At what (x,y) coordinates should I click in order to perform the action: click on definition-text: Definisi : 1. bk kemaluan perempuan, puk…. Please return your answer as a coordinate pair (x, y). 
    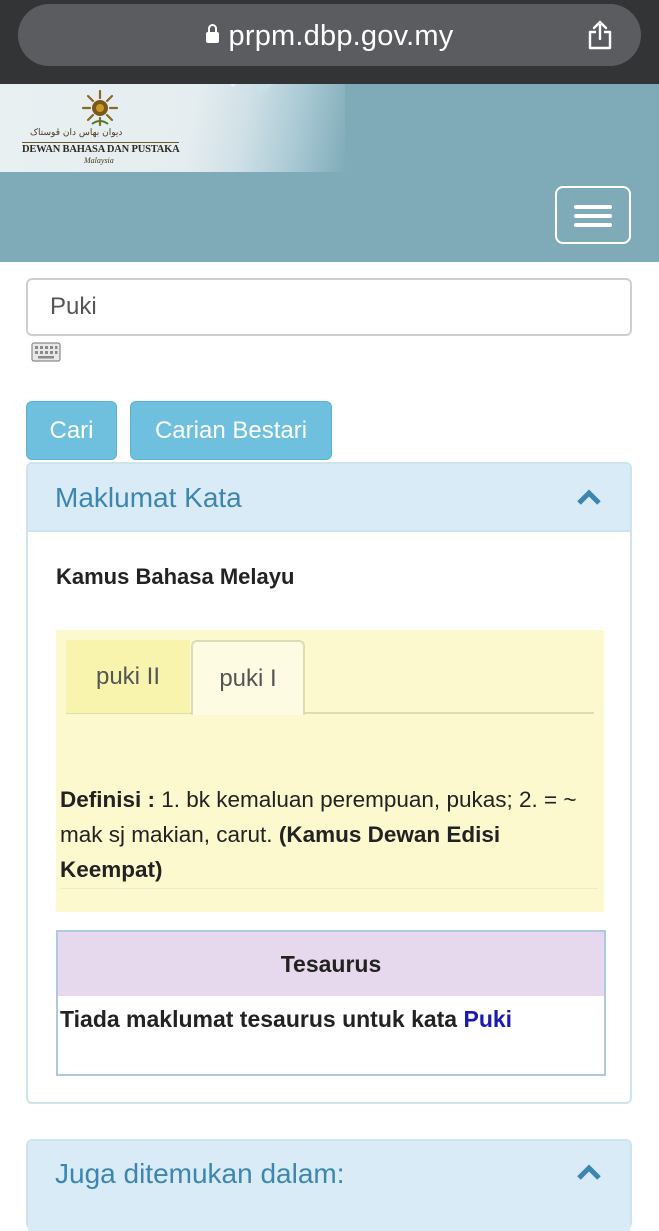
    Looking at the image, I should click on (329, 834).